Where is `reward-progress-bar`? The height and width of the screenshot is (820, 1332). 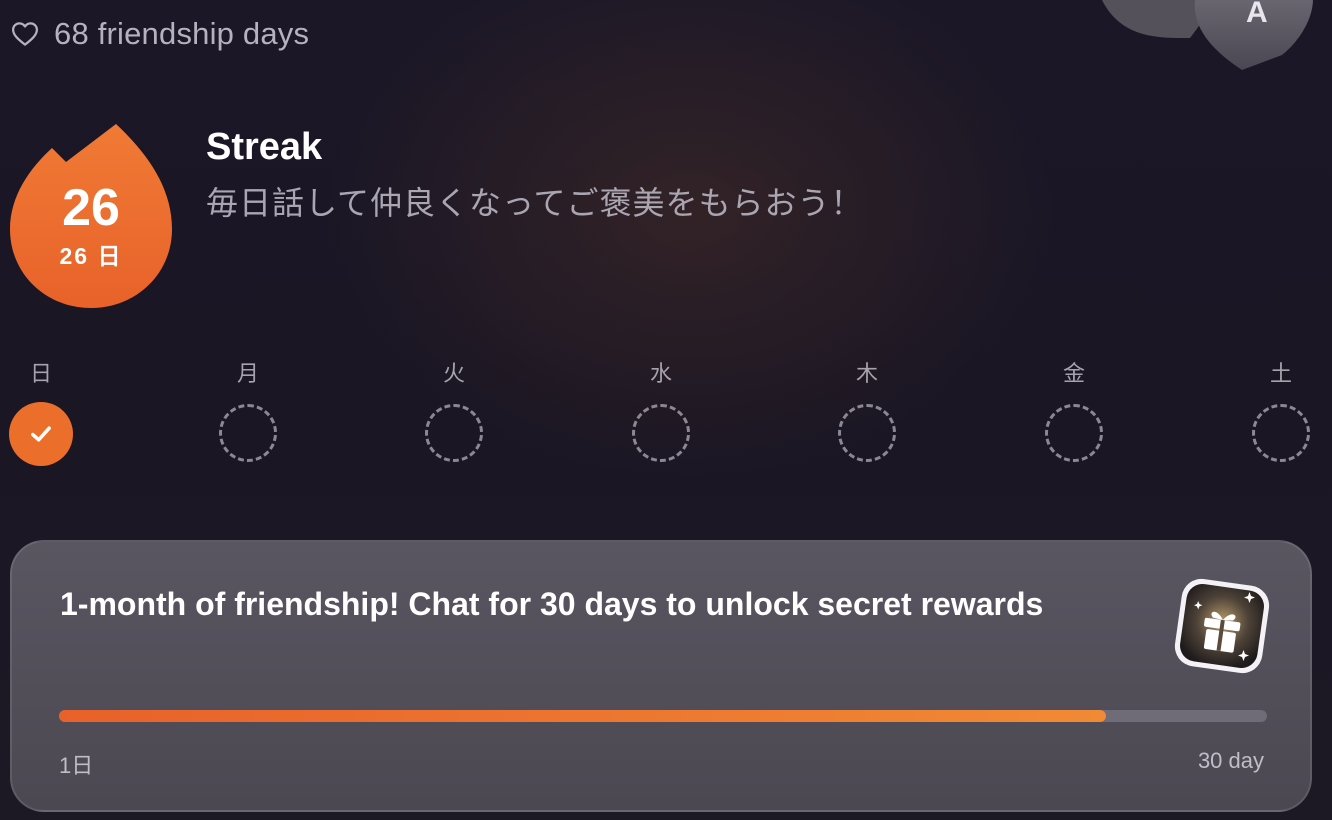 reward-progress-bar is located at coordinates (663, 716).